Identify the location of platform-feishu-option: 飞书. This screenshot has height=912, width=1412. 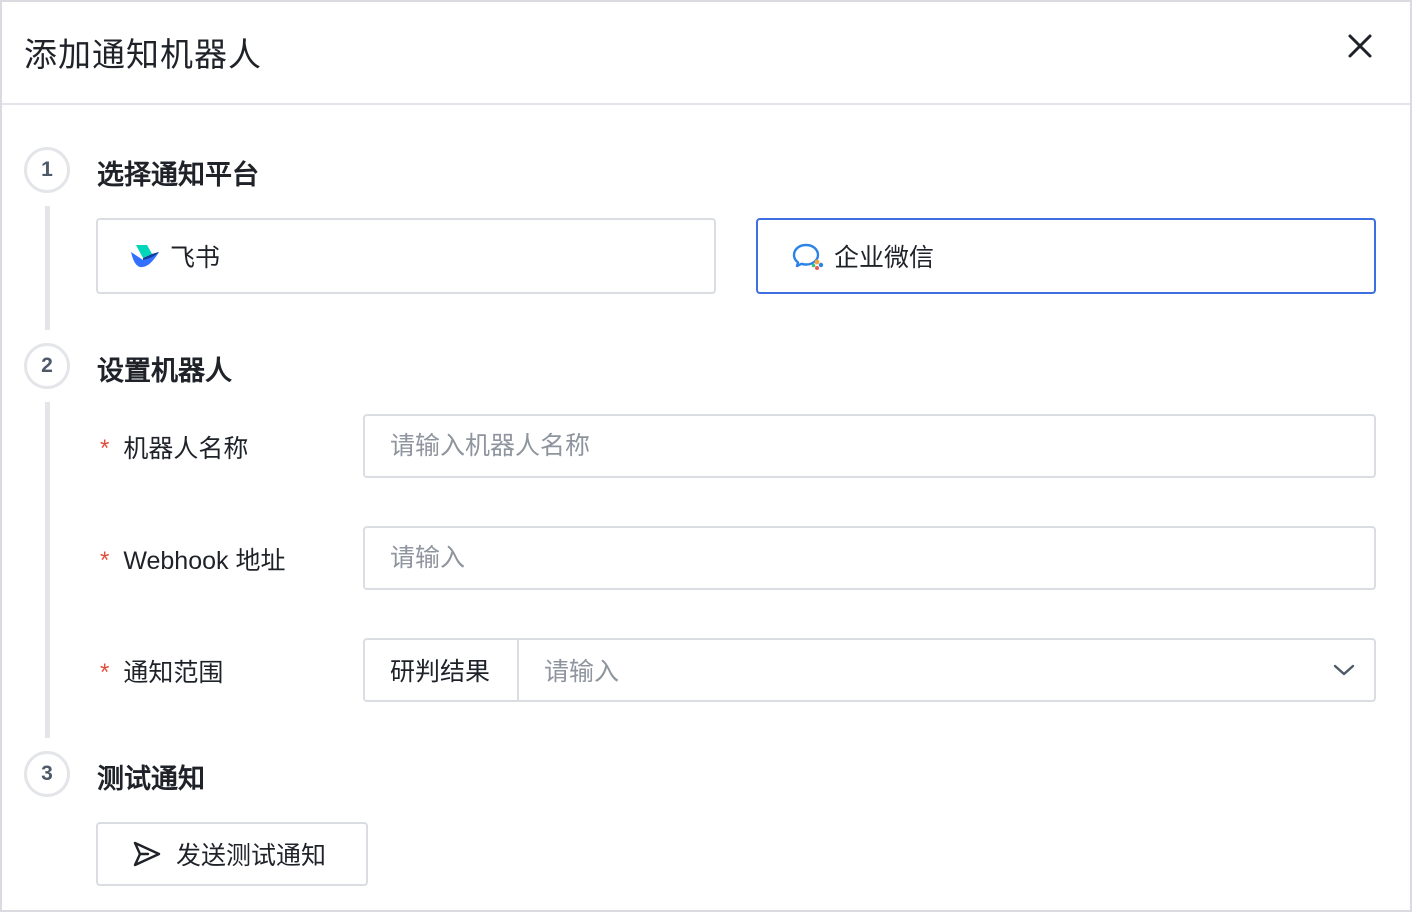
(406, 256).